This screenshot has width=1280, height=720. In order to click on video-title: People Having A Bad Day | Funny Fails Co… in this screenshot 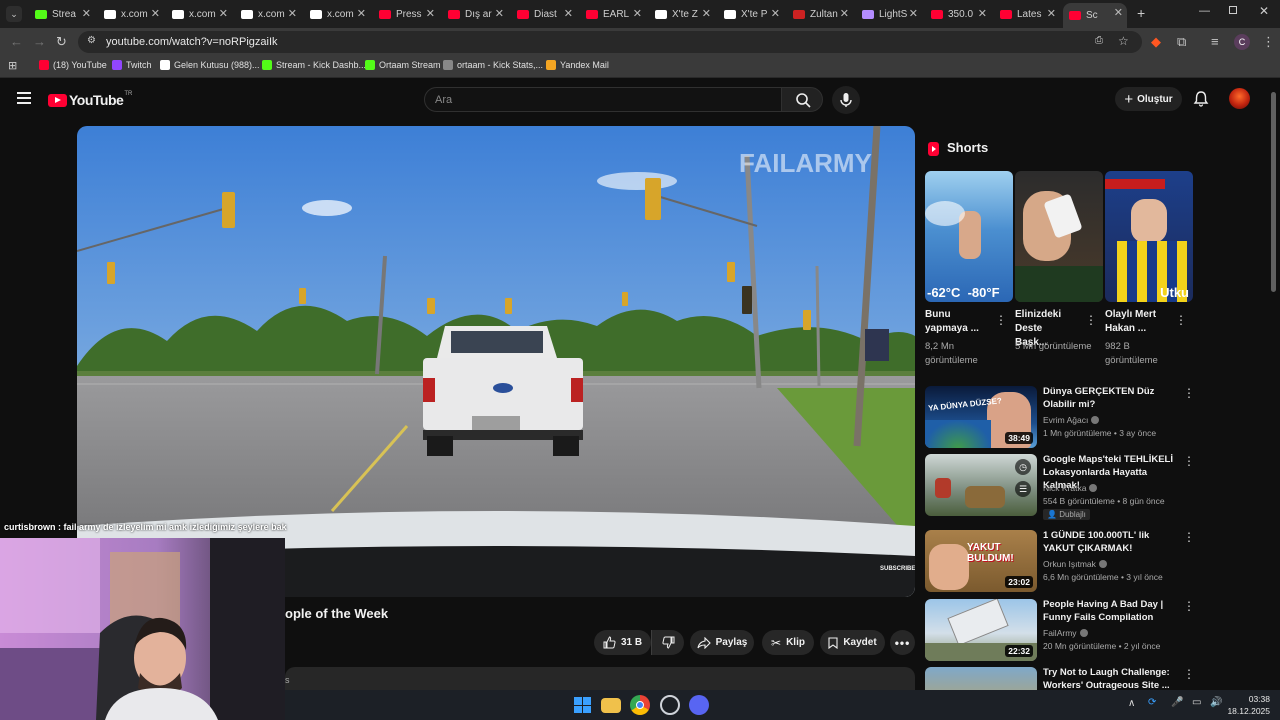, I will do `click(1113, 611)`.